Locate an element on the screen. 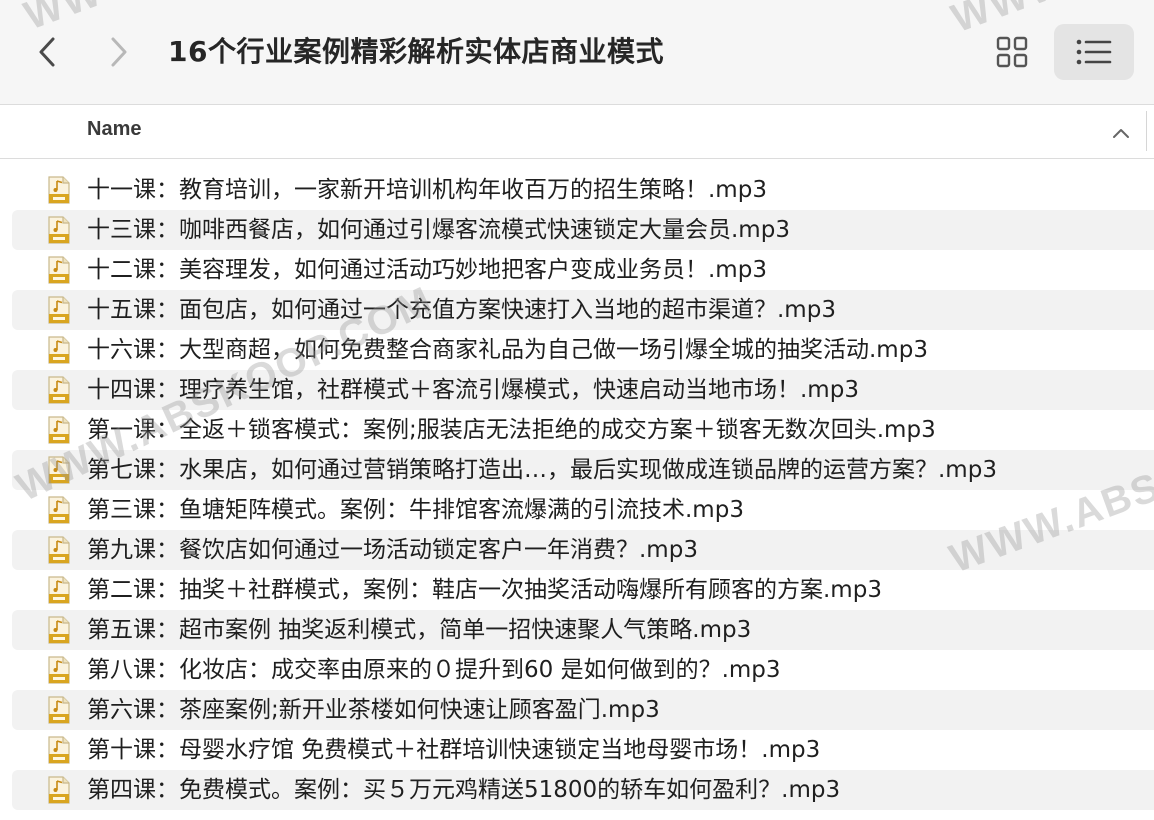 The height and width of the screenshot is (820, 1154). file-row: 第六课：茶座案例;新开业茶楼如何快速让顾客盈门.mp3 is located at coordinates (583, 710).